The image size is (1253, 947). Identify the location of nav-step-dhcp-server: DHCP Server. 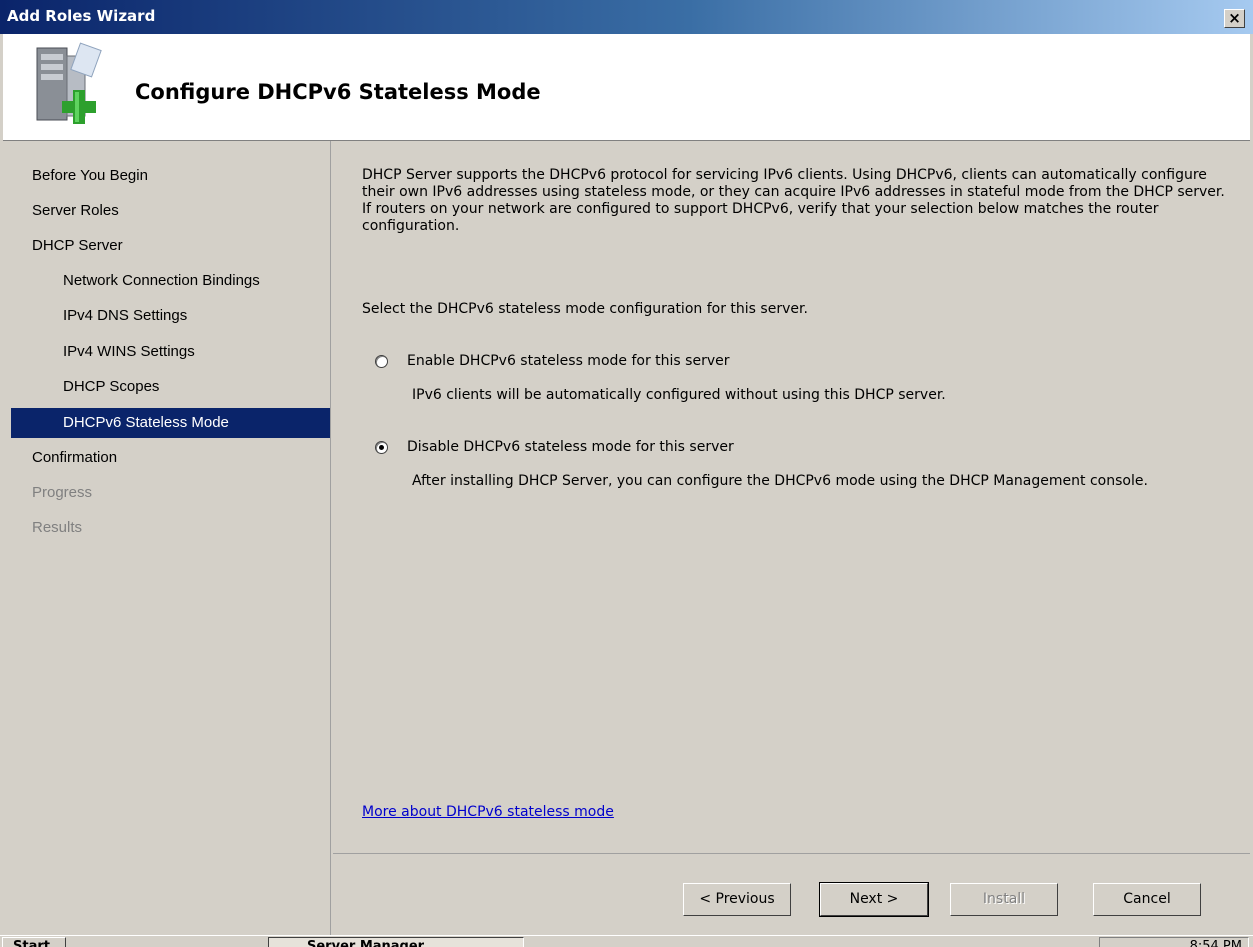
(170, 246).